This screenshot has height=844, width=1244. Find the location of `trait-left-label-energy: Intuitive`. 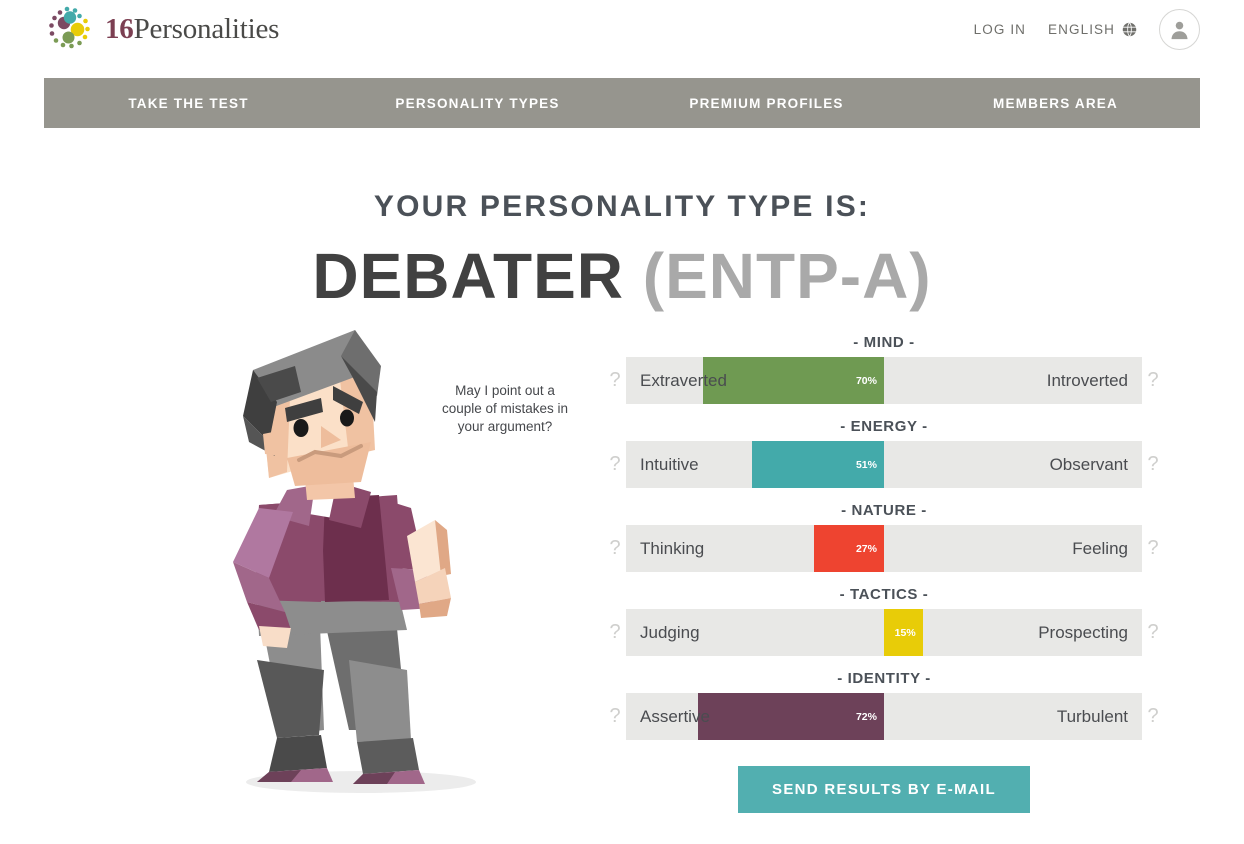

trait-left-label-energy: Intuitive is located at coordinates (669, 464).